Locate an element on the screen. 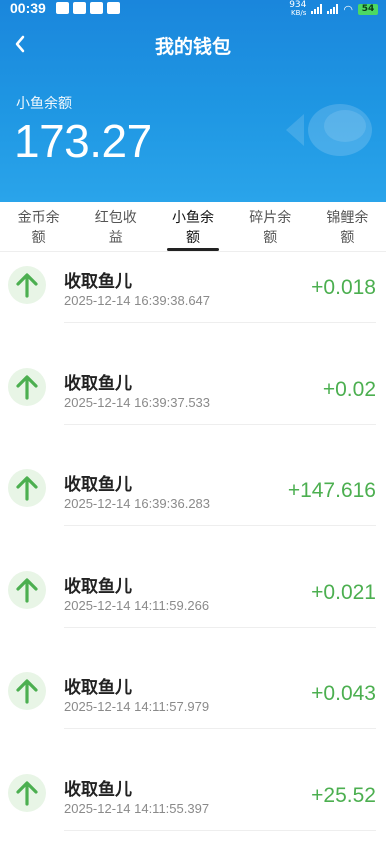 The width and height of the screenshot is (386, 861). fish-icon is located at coordinates (327, 130).